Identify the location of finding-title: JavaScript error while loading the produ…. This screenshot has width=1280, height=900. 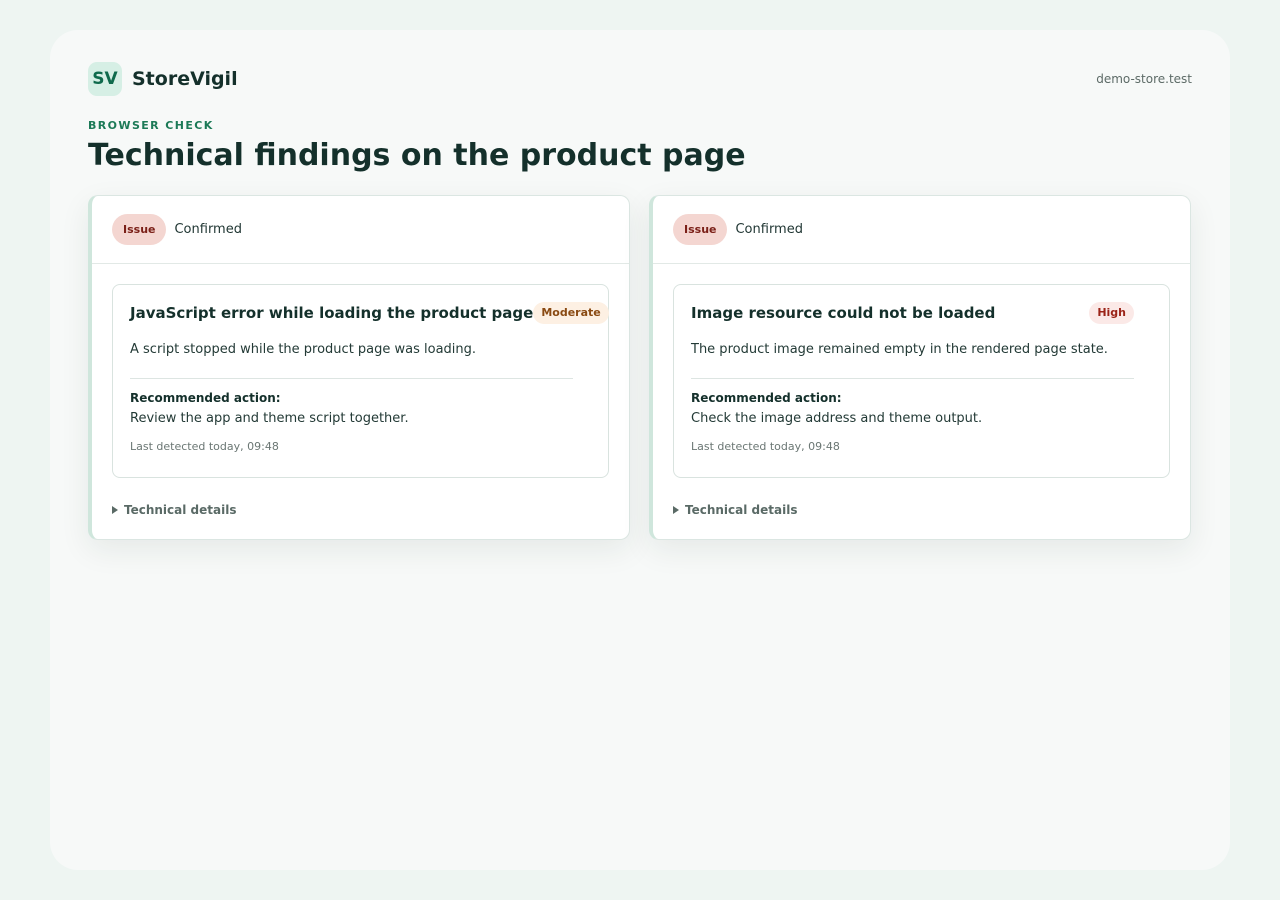
(332, 312).